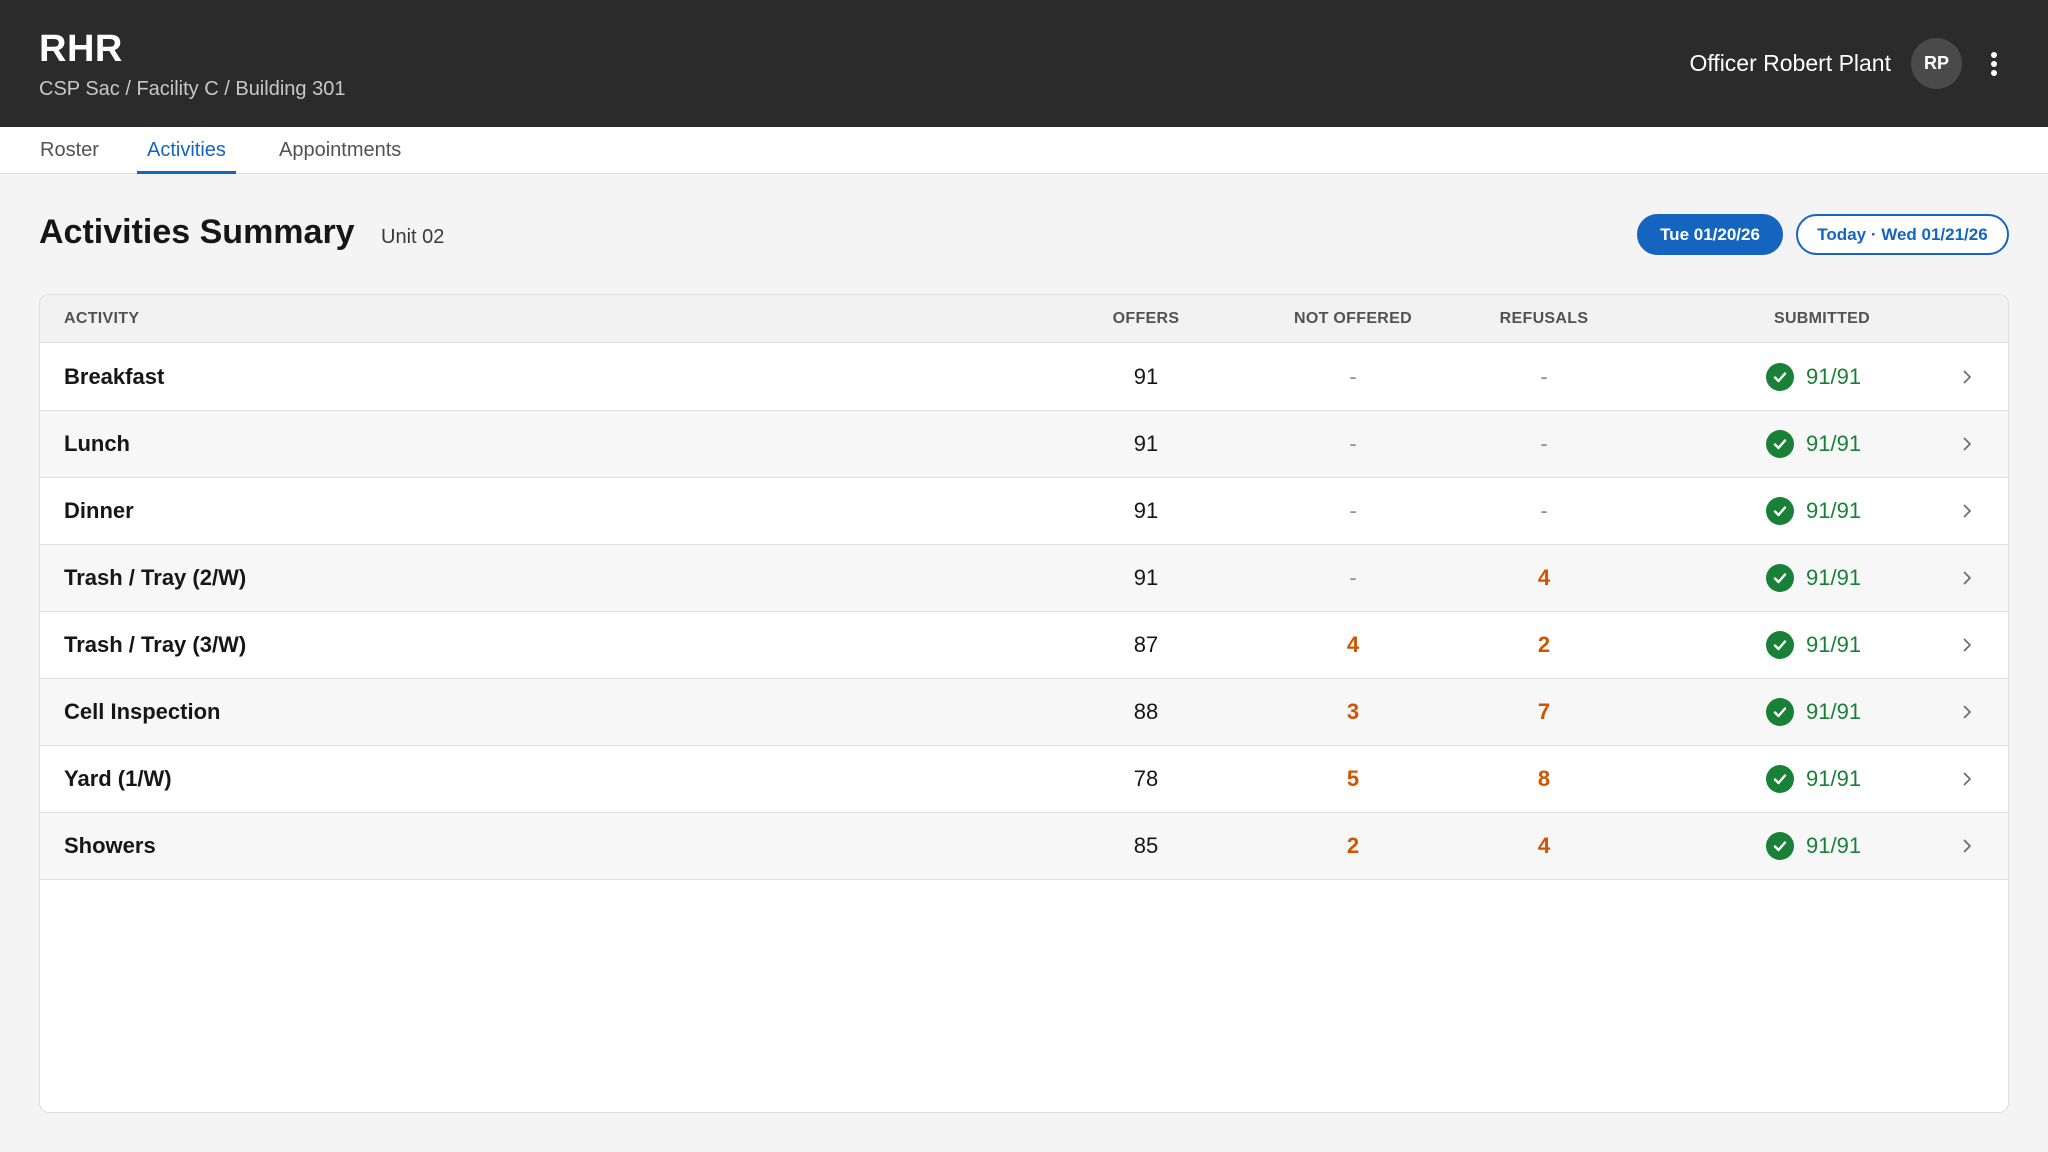 The image size is (2048, 1152). What do you see at coordinates (413, 237) in the screenshot?
I see `unit-label: Unit 02` at bounding box center [413, 237].